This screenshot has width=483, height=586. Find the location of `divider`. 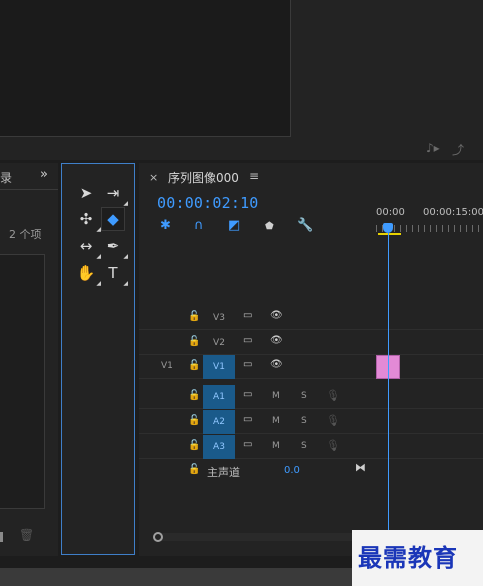

divider is located at coordinates (29, 189).